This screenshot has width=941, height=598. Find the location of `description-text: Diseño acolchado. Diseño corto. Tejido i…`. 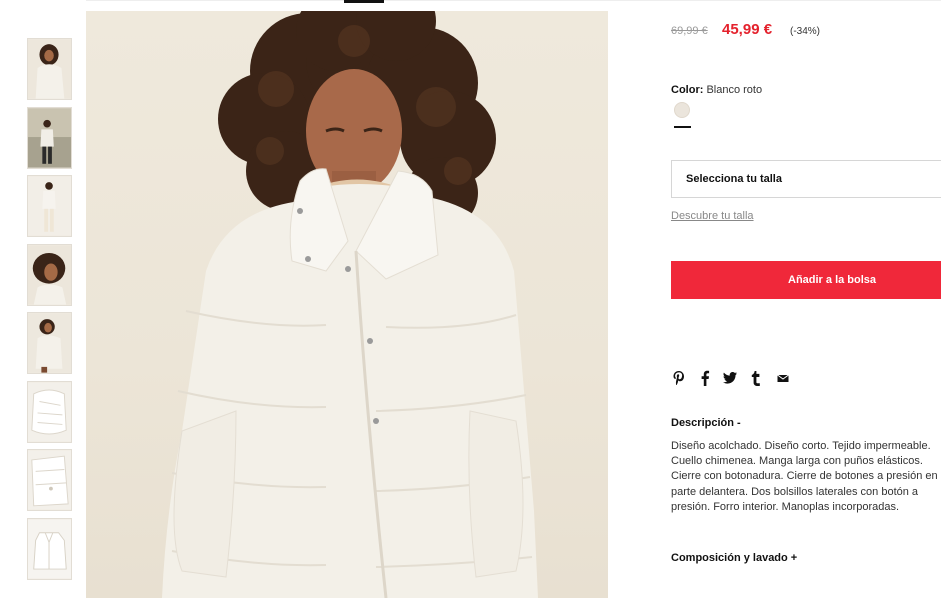

description-text: Diseño acolchado. Diseño corto. Tejido i… is located at coordinates (806, 476).